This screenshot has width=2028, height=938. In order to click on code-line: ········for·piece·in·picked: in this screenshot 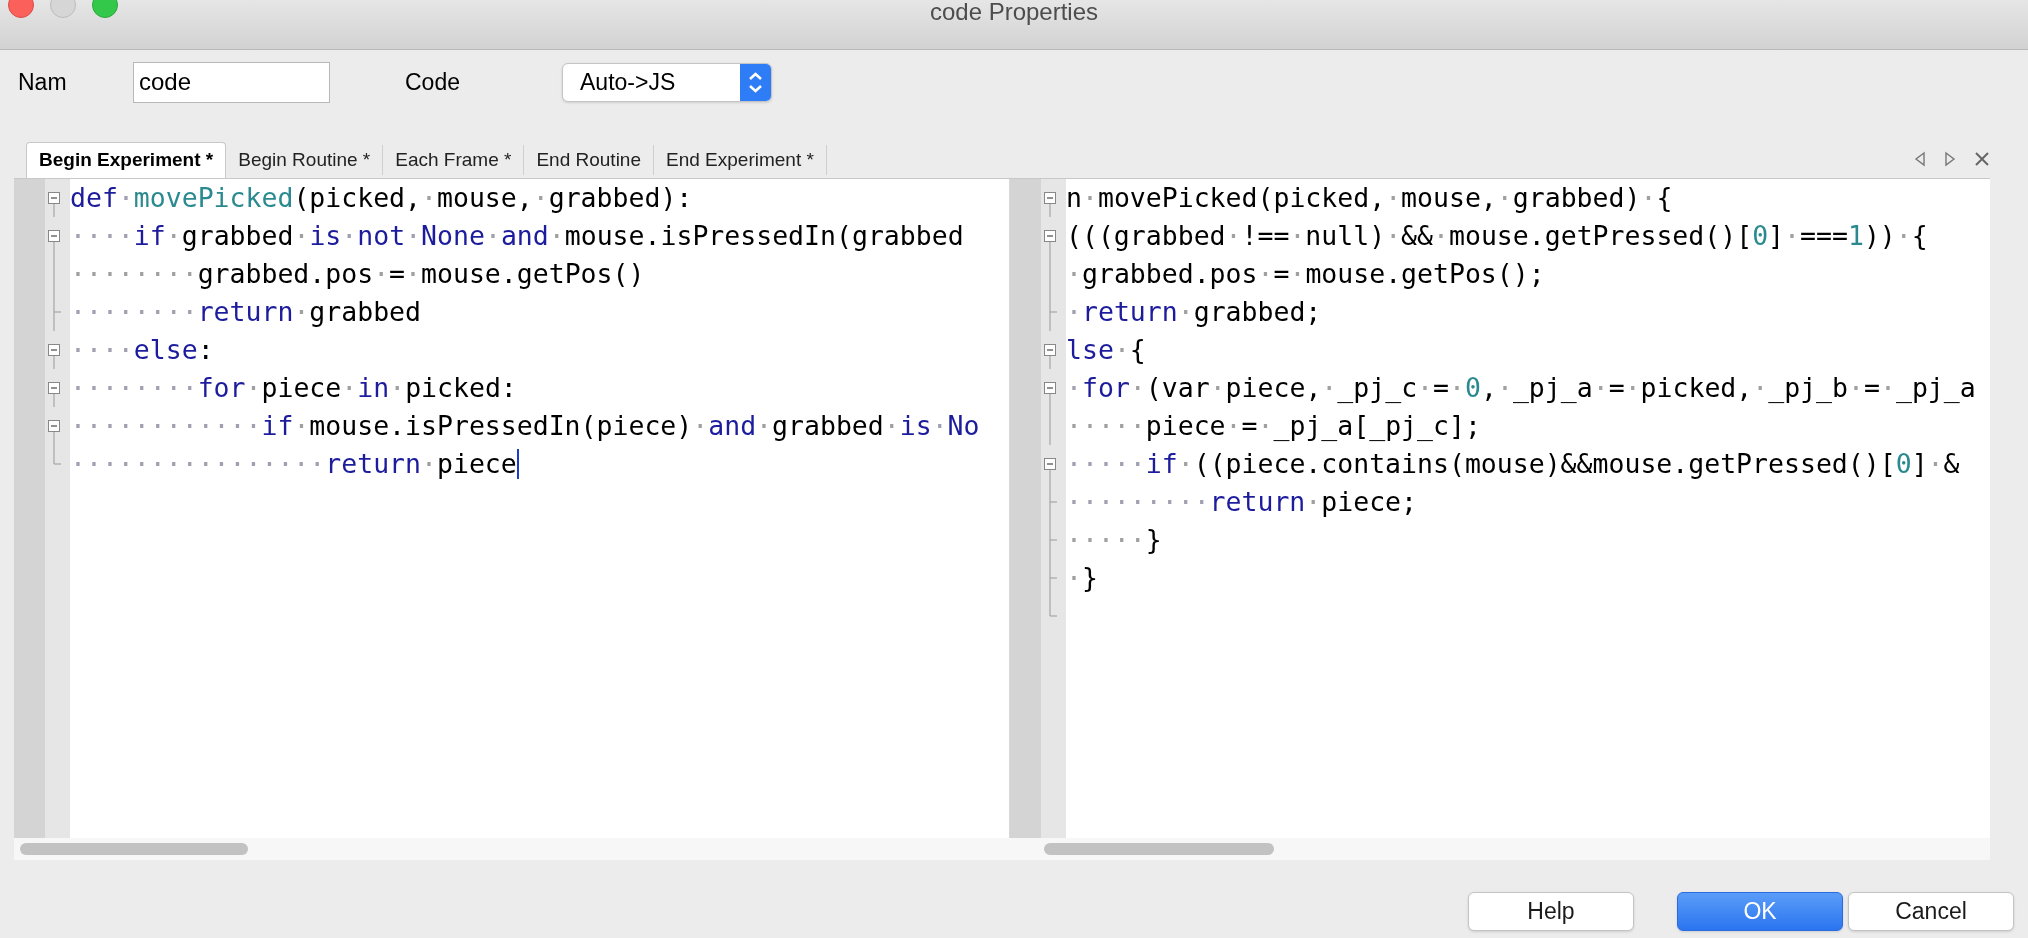, I will do `click(293, 388)`.